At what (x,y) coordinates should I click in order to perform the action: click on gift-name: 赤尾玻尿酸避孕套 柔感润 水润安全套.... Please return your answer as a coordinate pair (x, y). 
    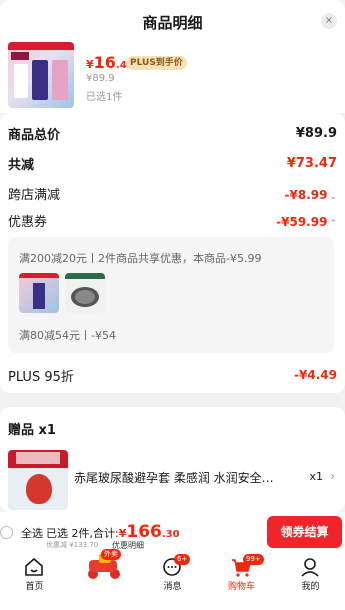
    Looking at the image, I should click on (179, 477).